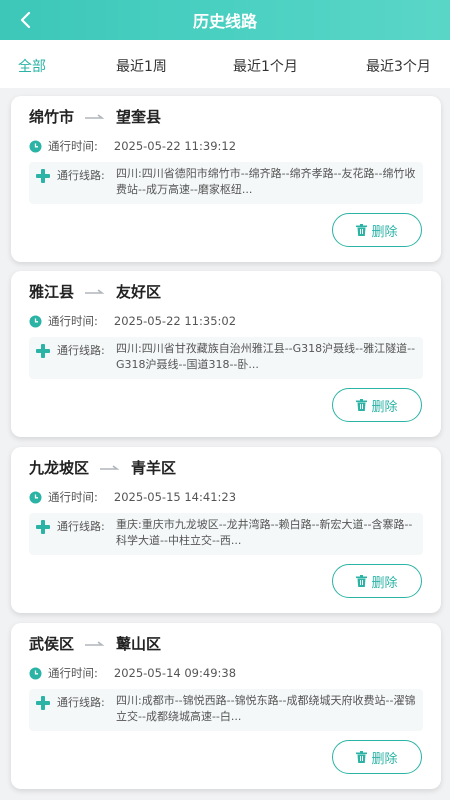 Image resolution: width=450 pixels, height=800 pixels. I want to click on back-button, so click(26, 20).